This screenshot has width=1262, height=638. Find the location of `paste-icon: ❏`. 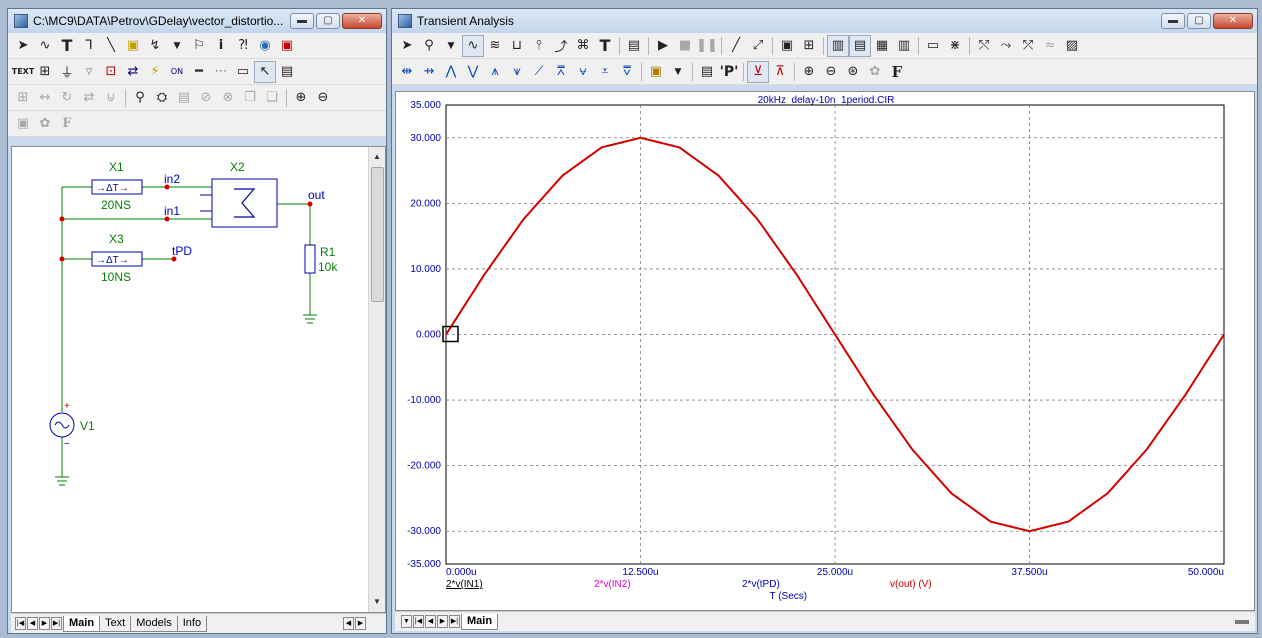

paste-icon: ❏ is located at coordinates (272, 98).